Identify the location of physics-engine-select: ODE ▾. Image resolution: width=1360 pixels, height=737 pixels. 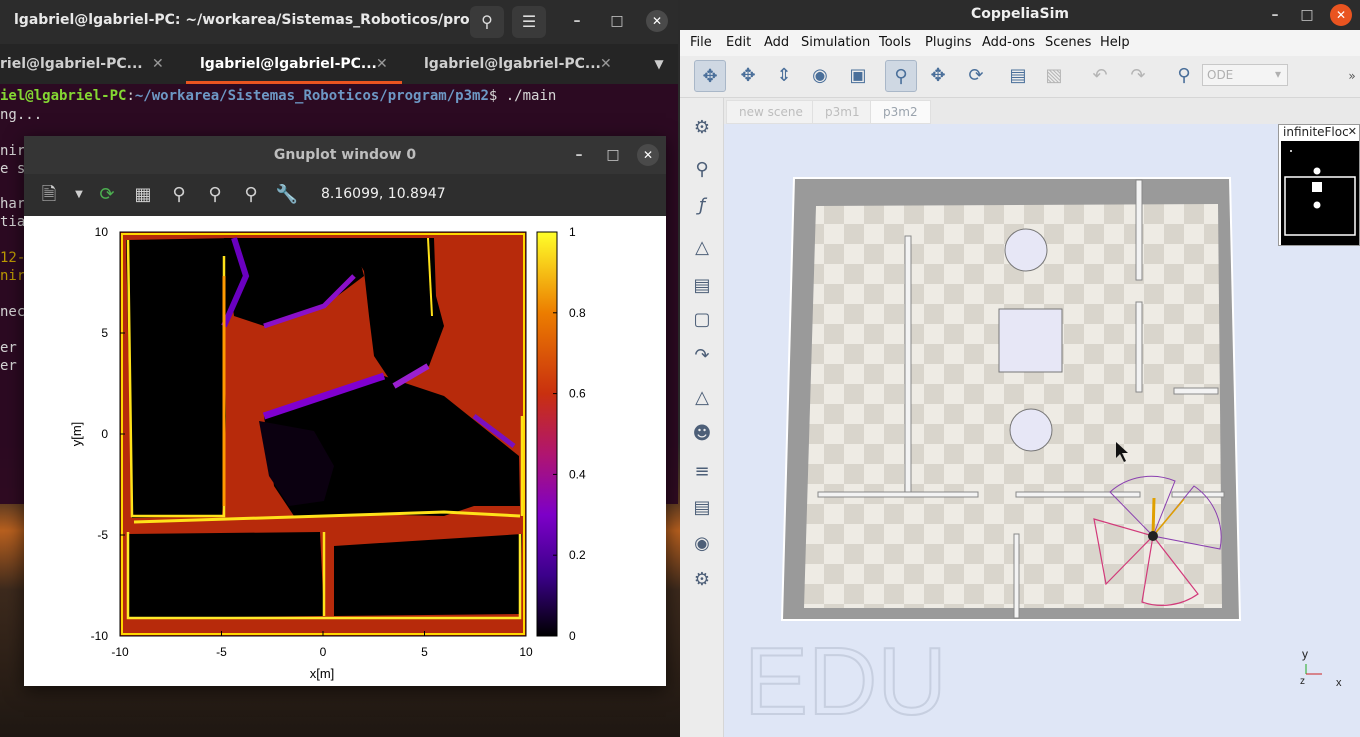
(1245, 75).